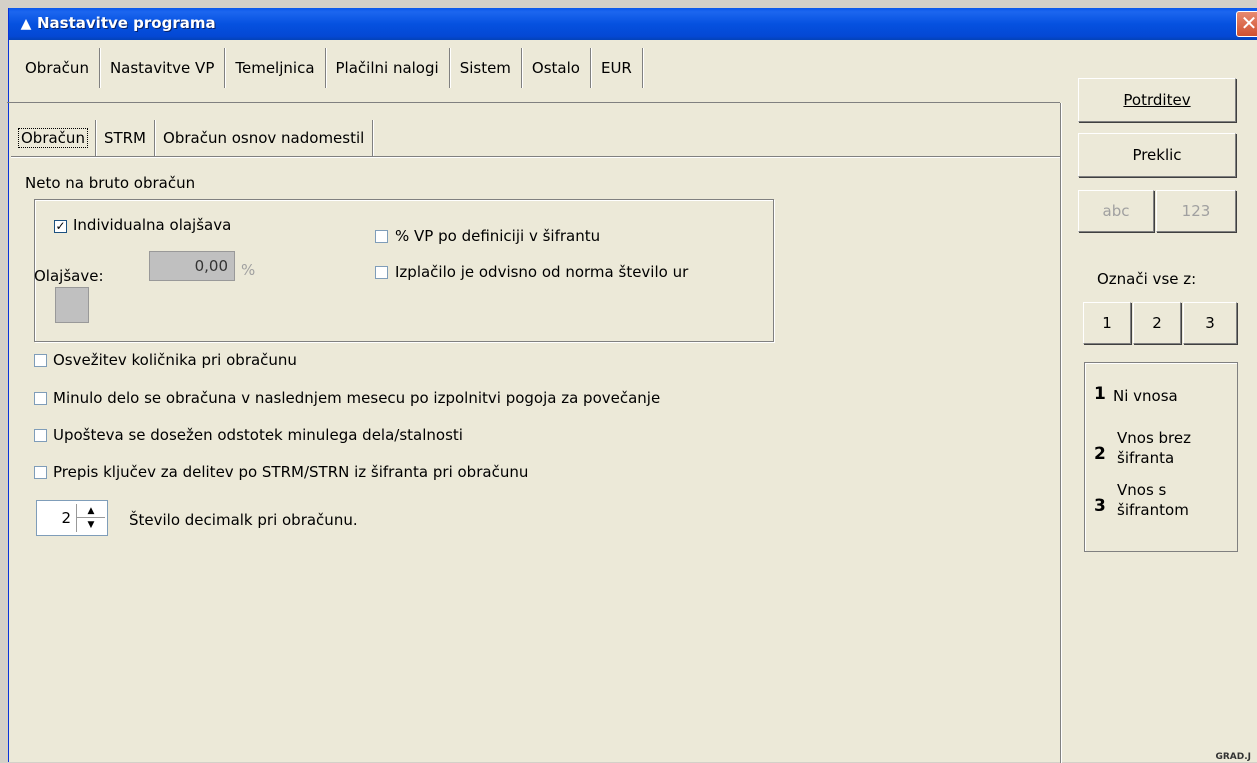  I want to click on legend-num: 3, so click(1100, 506).